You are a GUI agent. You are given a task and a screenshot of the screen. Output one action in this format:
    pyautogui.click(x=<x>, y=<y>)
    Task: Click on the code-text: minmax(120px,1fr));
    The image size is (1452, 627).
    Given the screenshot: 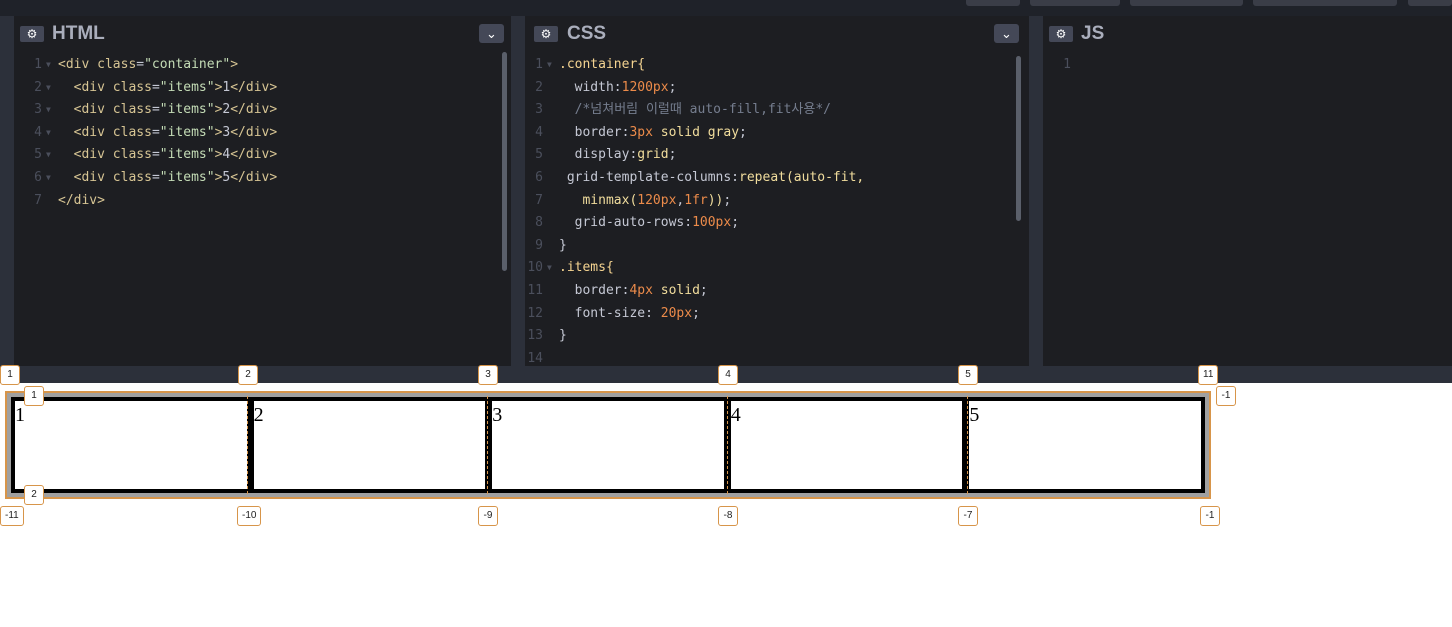 What is the action you would take?
    pyautogui.click(x=645, y=201)
    